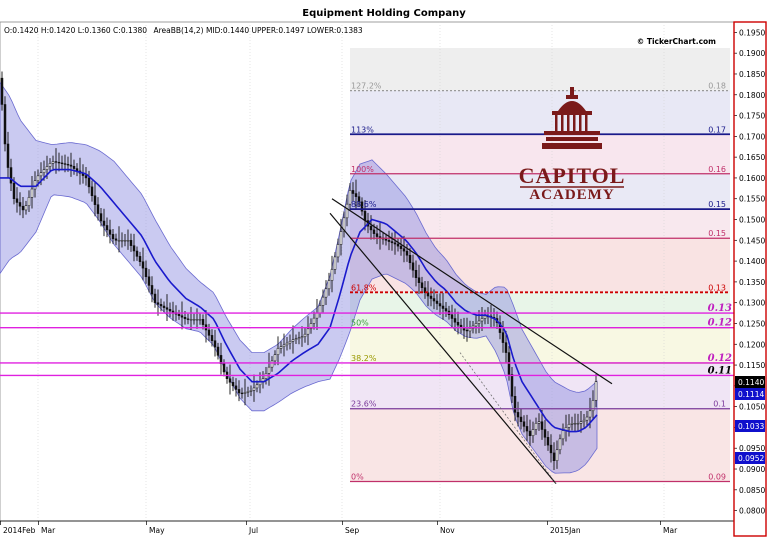  What do you see at coordinates (253, 530) in the screenshot?
I see `x-tick-label: Jul` at bounding box center [253, 530].